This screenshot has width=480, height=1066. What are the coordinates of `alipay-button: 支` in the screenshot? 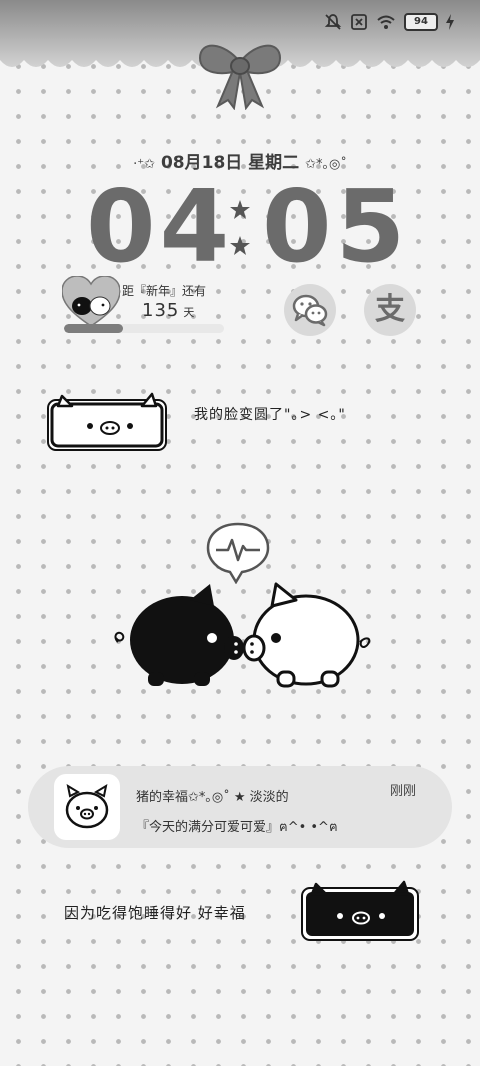 It's located at (390, 310).